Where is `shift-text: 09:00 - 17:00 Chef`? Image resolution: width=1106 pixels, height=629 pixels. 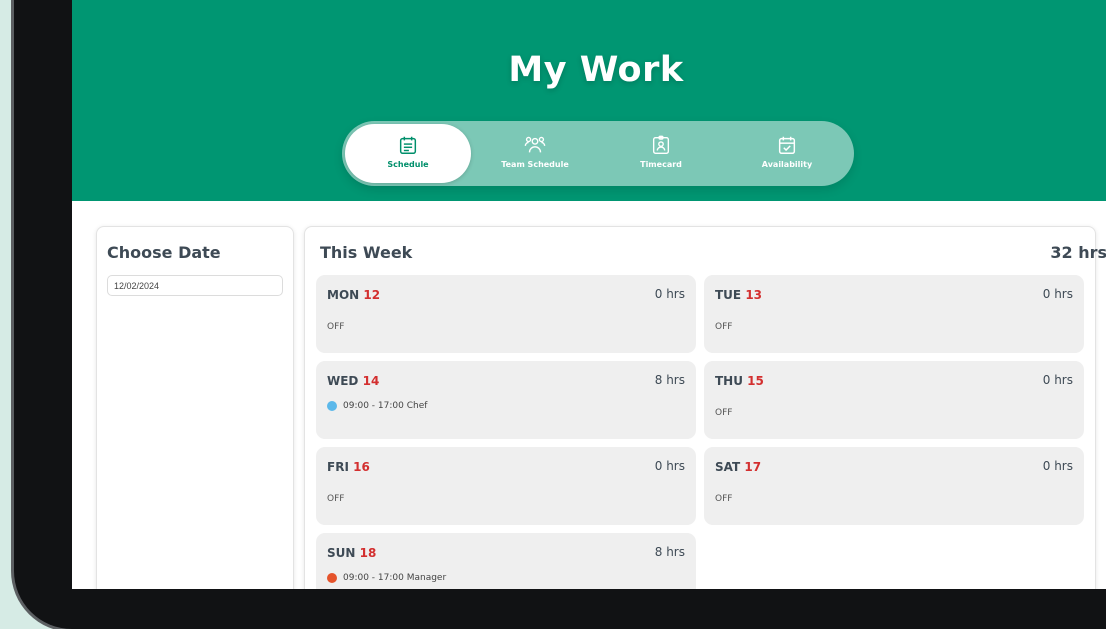 shift-text: 09:00 - 17:00 Chef is located at coordinates (385, 406).